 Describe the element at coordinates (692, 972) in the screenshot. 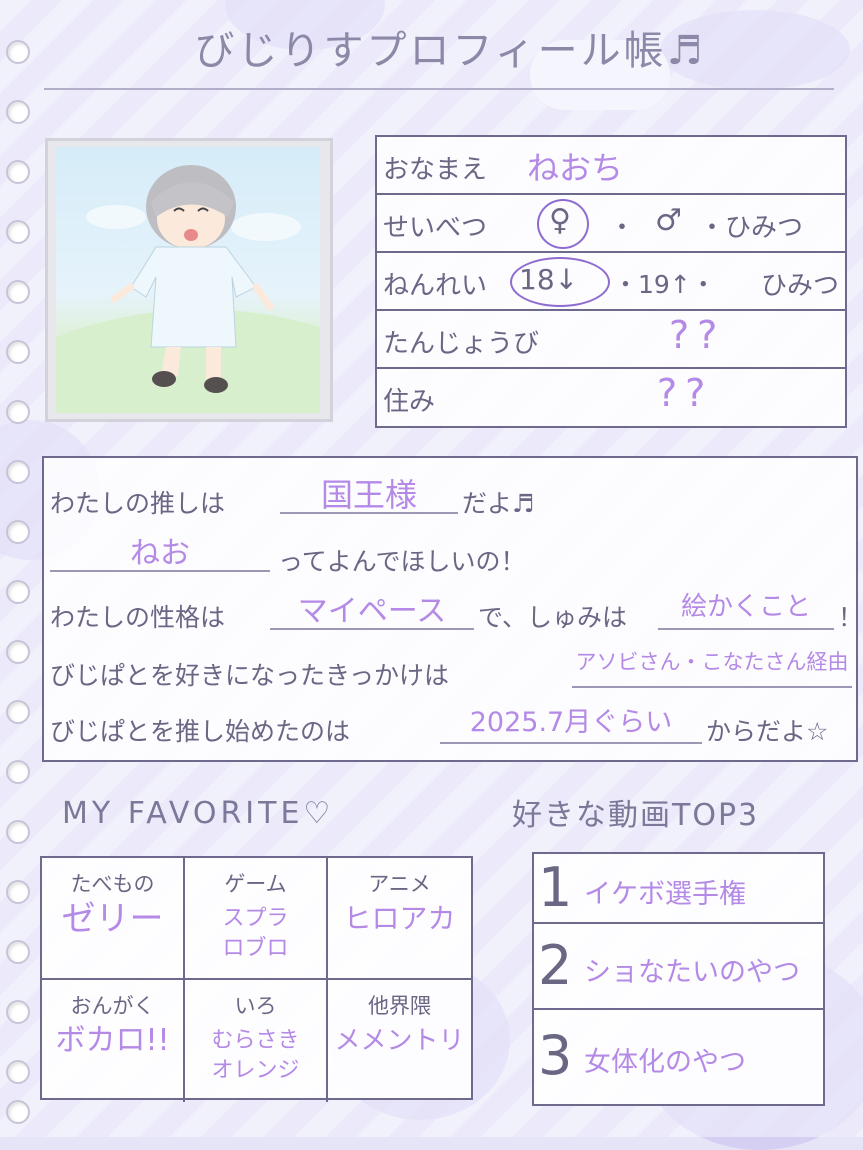

I see `top3-title-2: ショなたいのやつ` at that location.